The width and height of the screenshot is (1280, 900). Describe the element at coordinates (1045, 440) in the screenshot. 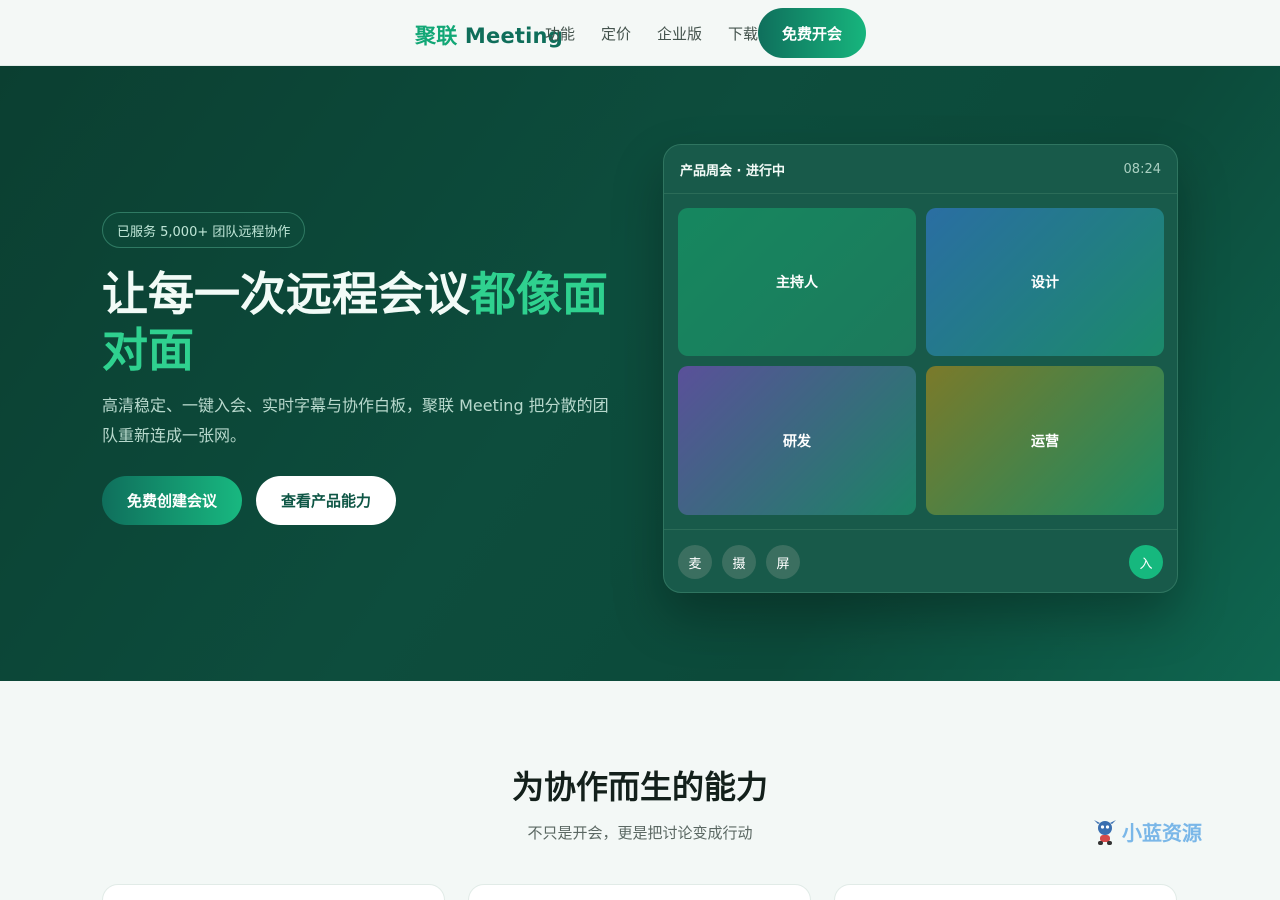

I see `video-tile-ops: 运营` at that location.